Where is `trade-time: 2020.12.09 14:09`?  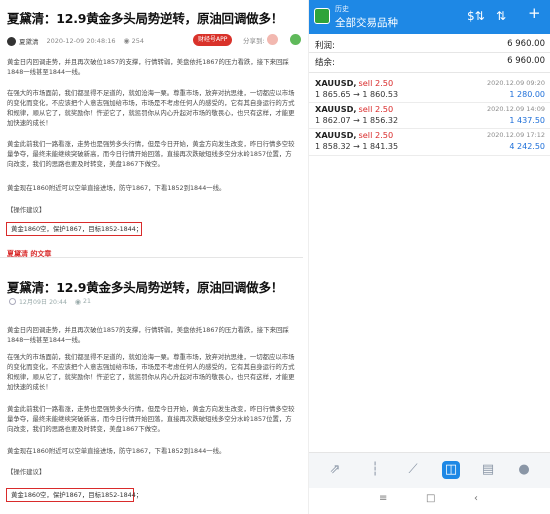 trade-time: 2020.12.09 14:09 is located at coordinates (515, 109).